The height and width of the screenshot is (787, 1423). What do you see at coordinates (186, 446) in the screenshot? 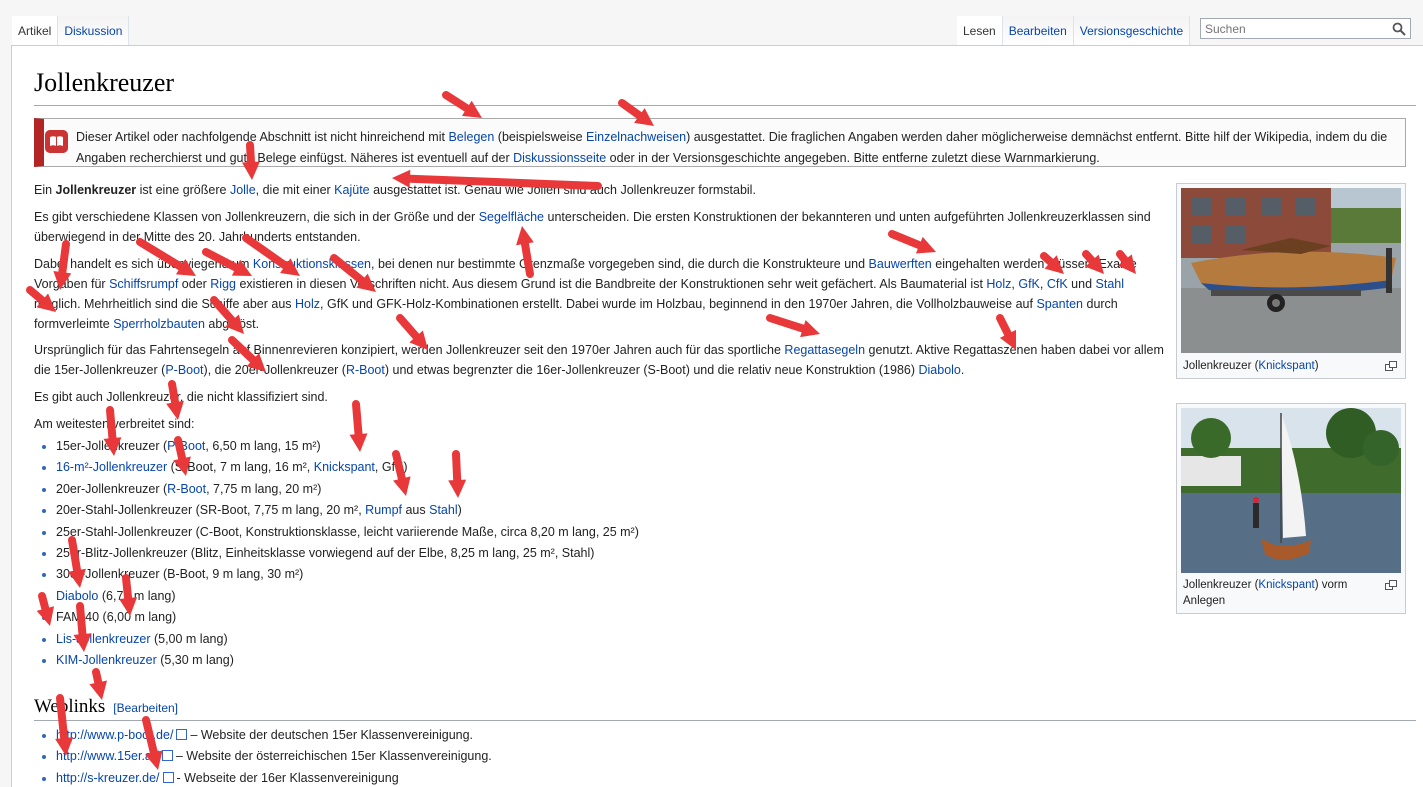
I see `list-item-link: P-Boot` at bounding box center [186, 446].